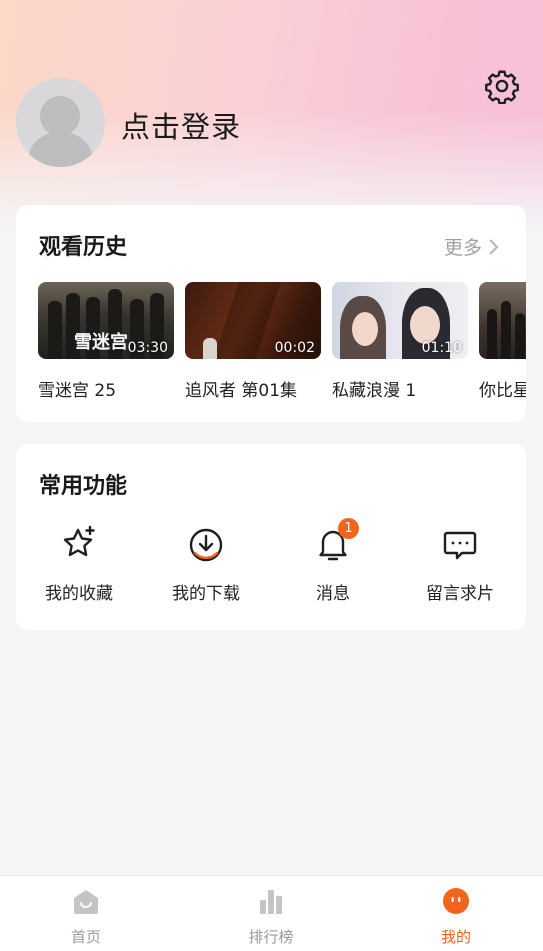  Describe the element at coordinates (348, 528) in the screenshot. I see `notification-badge: 1` at that location.